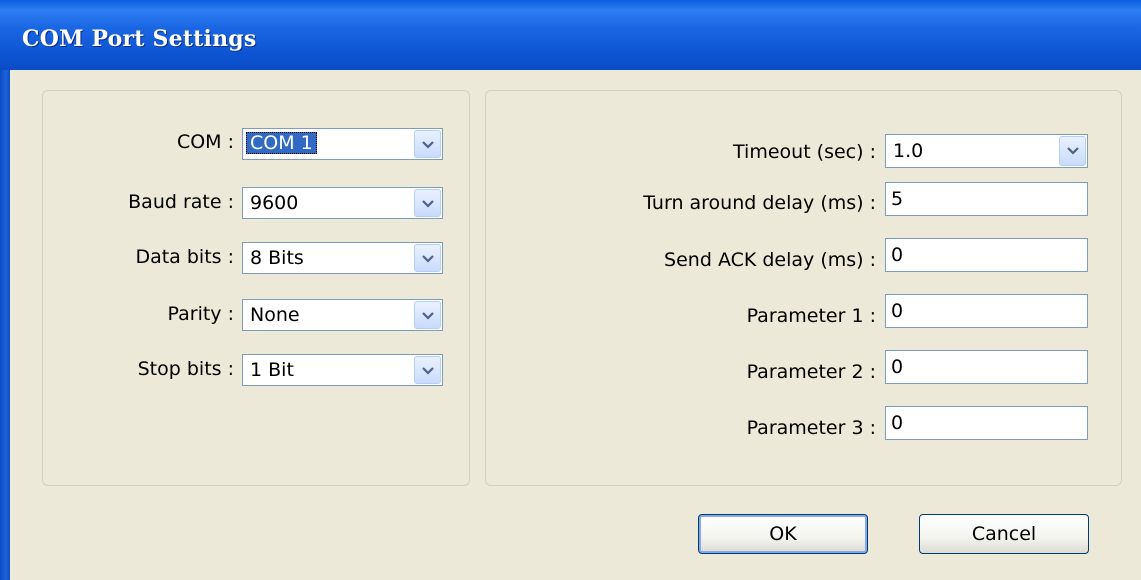  What do you see at coordinates (342, 315) in the screenshot?
I see `parity-select: None` at bounding box center [342, 315].